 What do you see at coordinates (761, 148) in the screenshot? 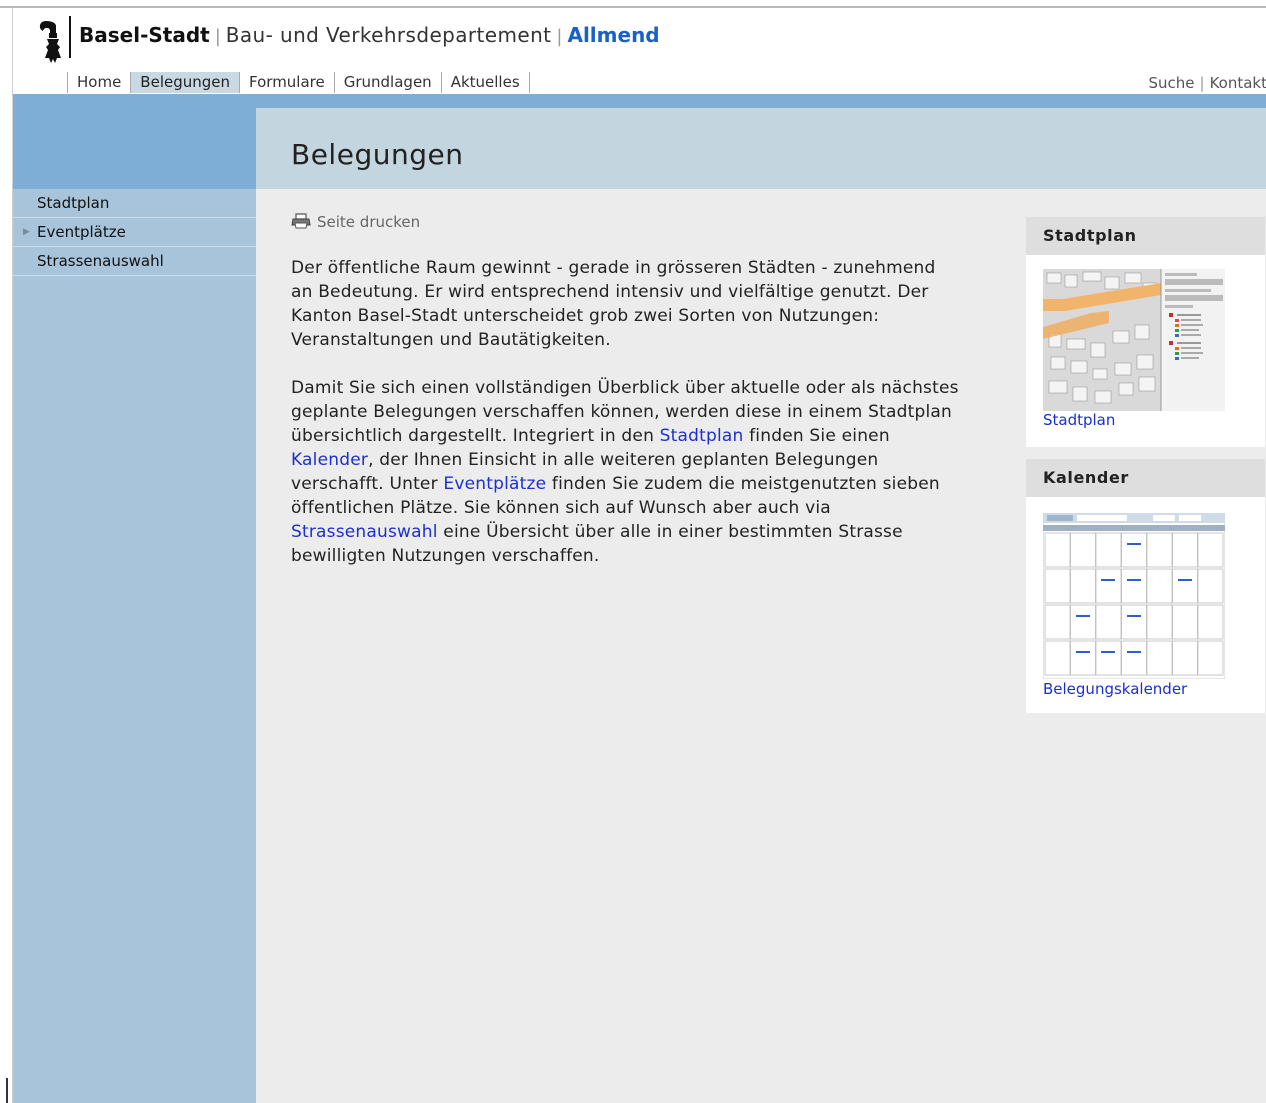
I see `content-header: Belegungen` at bounding box center [761, 148].